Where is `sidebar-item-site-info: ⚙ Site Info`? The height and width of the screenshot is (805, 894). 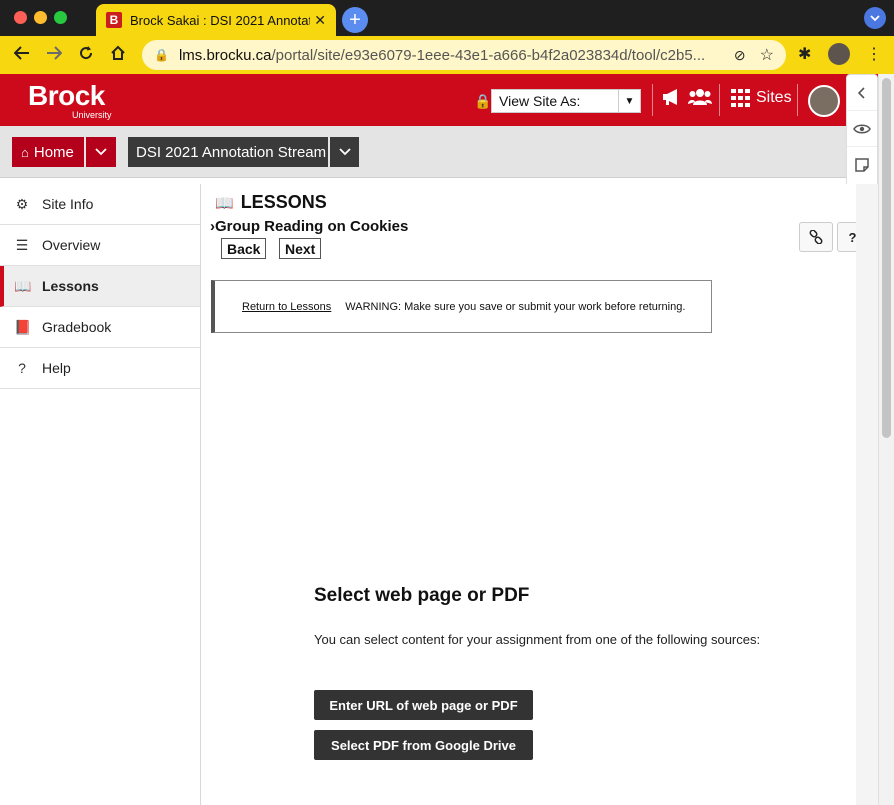 sidebar-item-site-info: ⚙ Site Info is located at coordinates (100, 204).